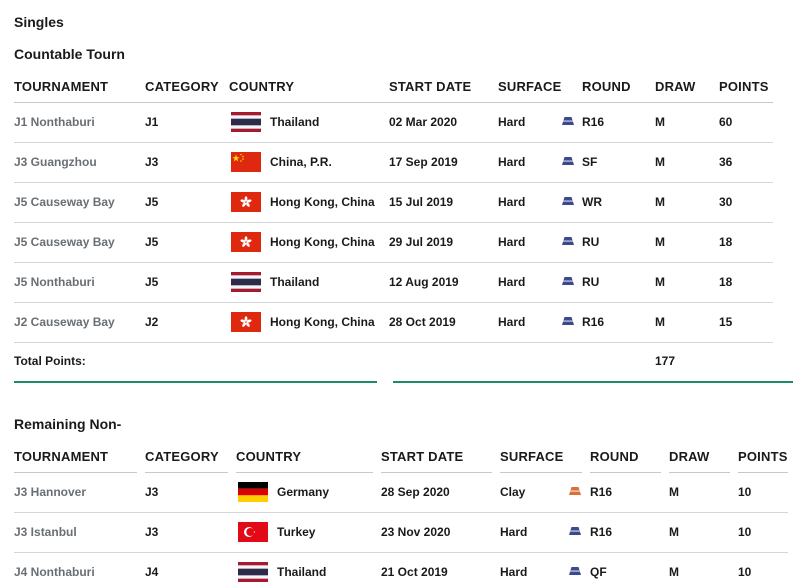  I want to click on round-value: SF, so click(590, 162).